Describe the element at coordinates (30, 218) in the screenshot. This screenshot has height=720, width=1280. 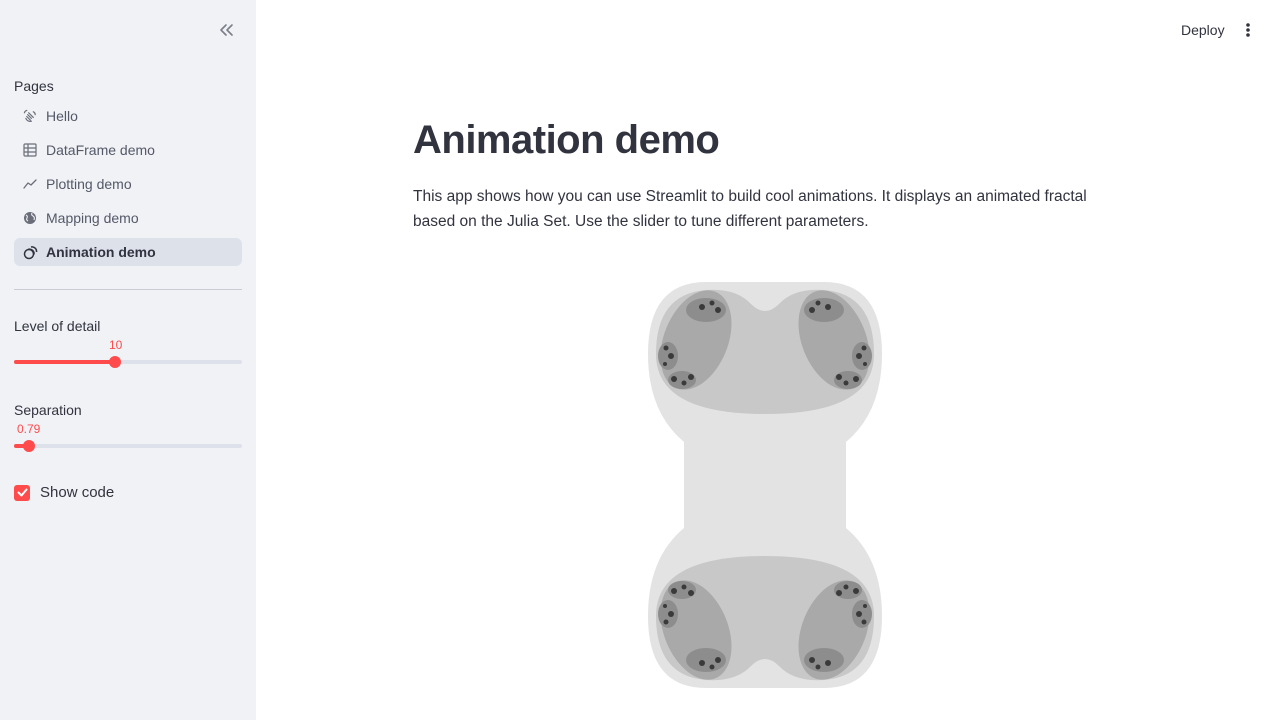
I see `globe-icon` at that location.